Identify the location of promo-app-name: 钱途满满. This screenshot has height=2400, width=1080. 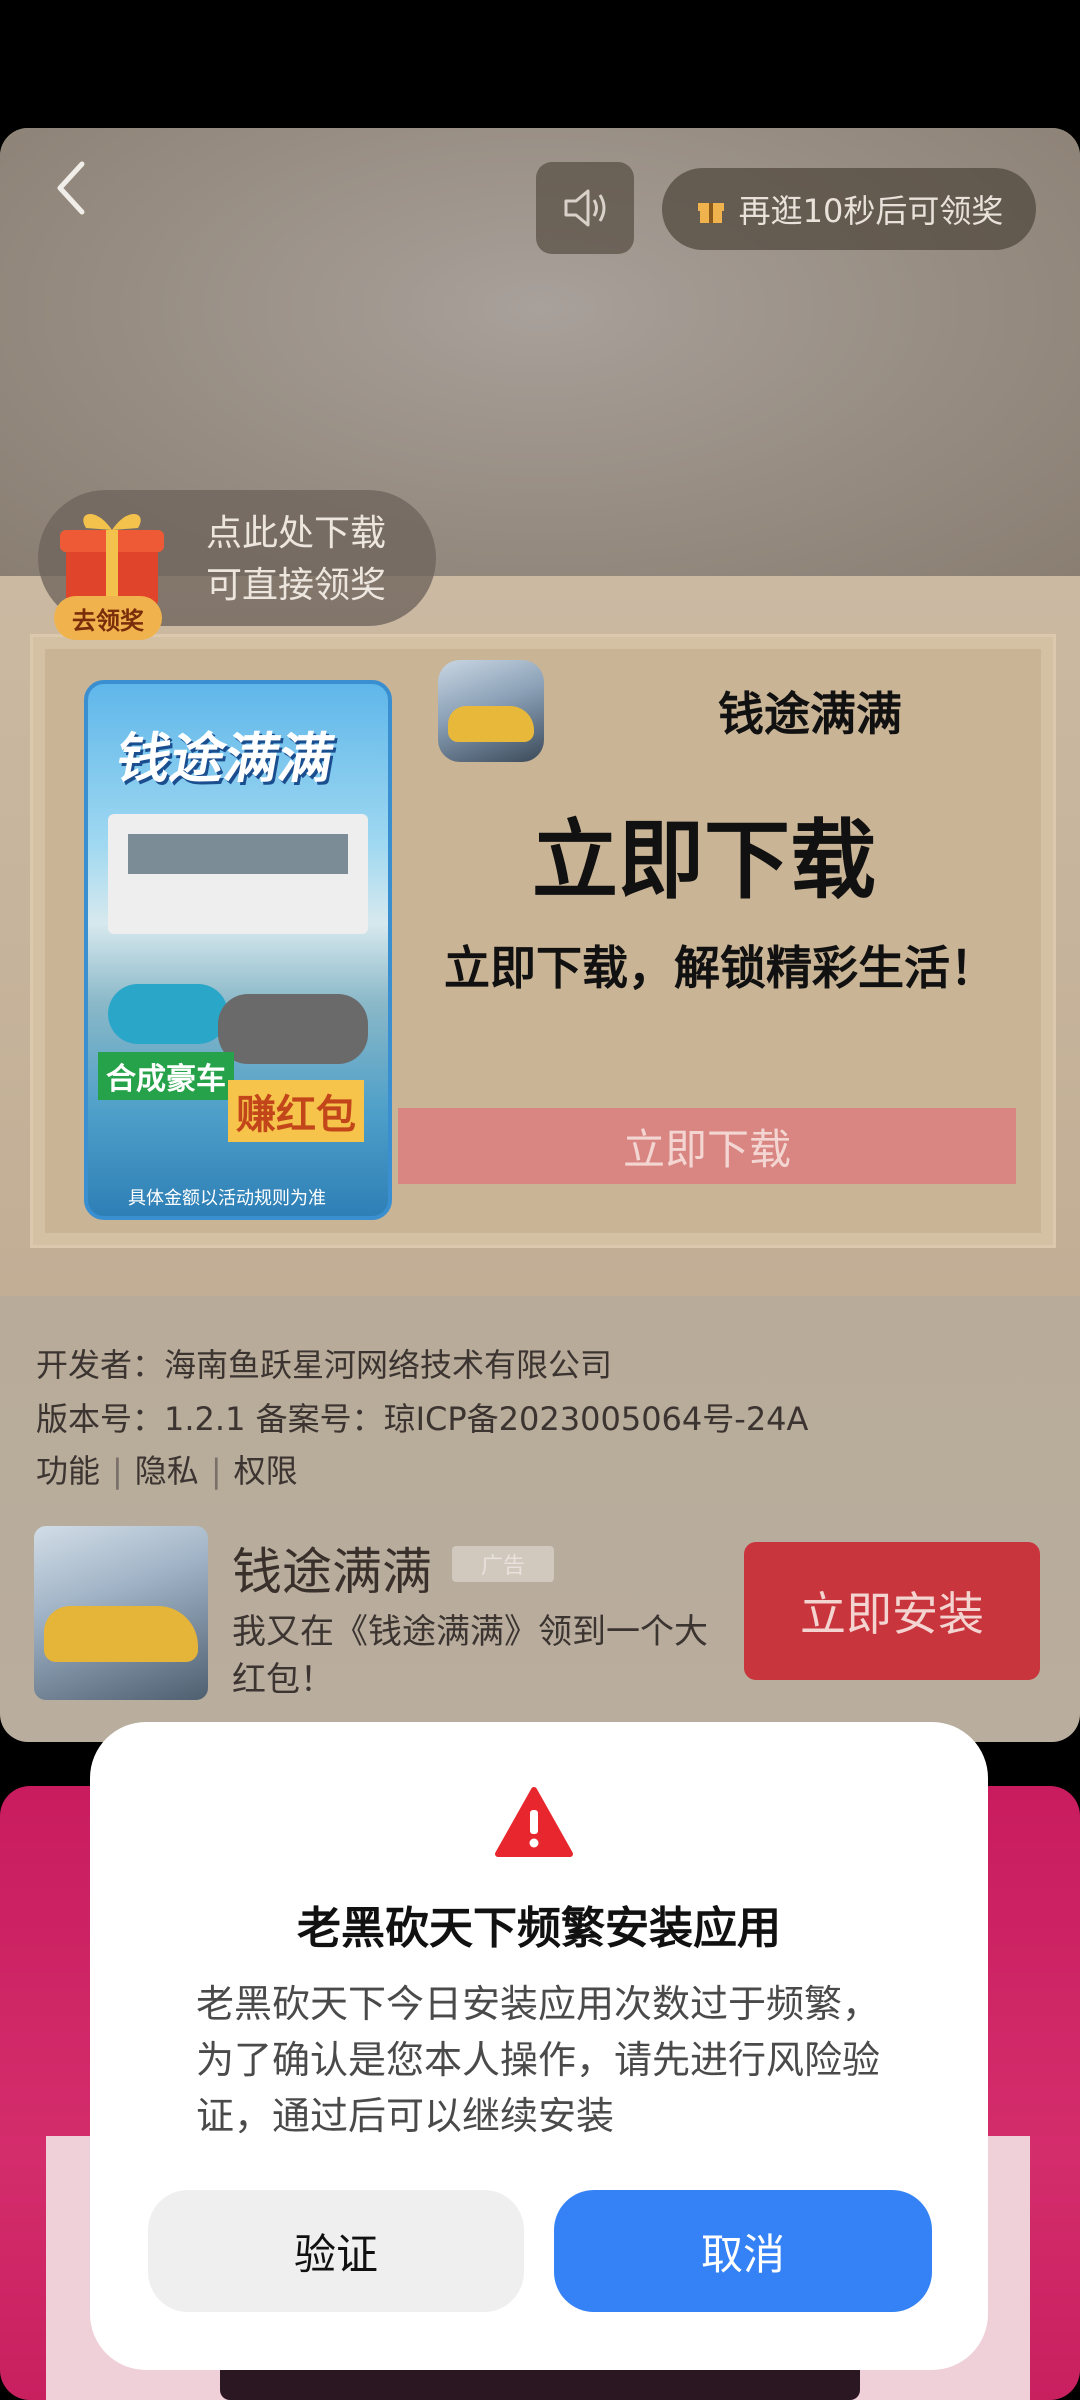
(332, 1572).